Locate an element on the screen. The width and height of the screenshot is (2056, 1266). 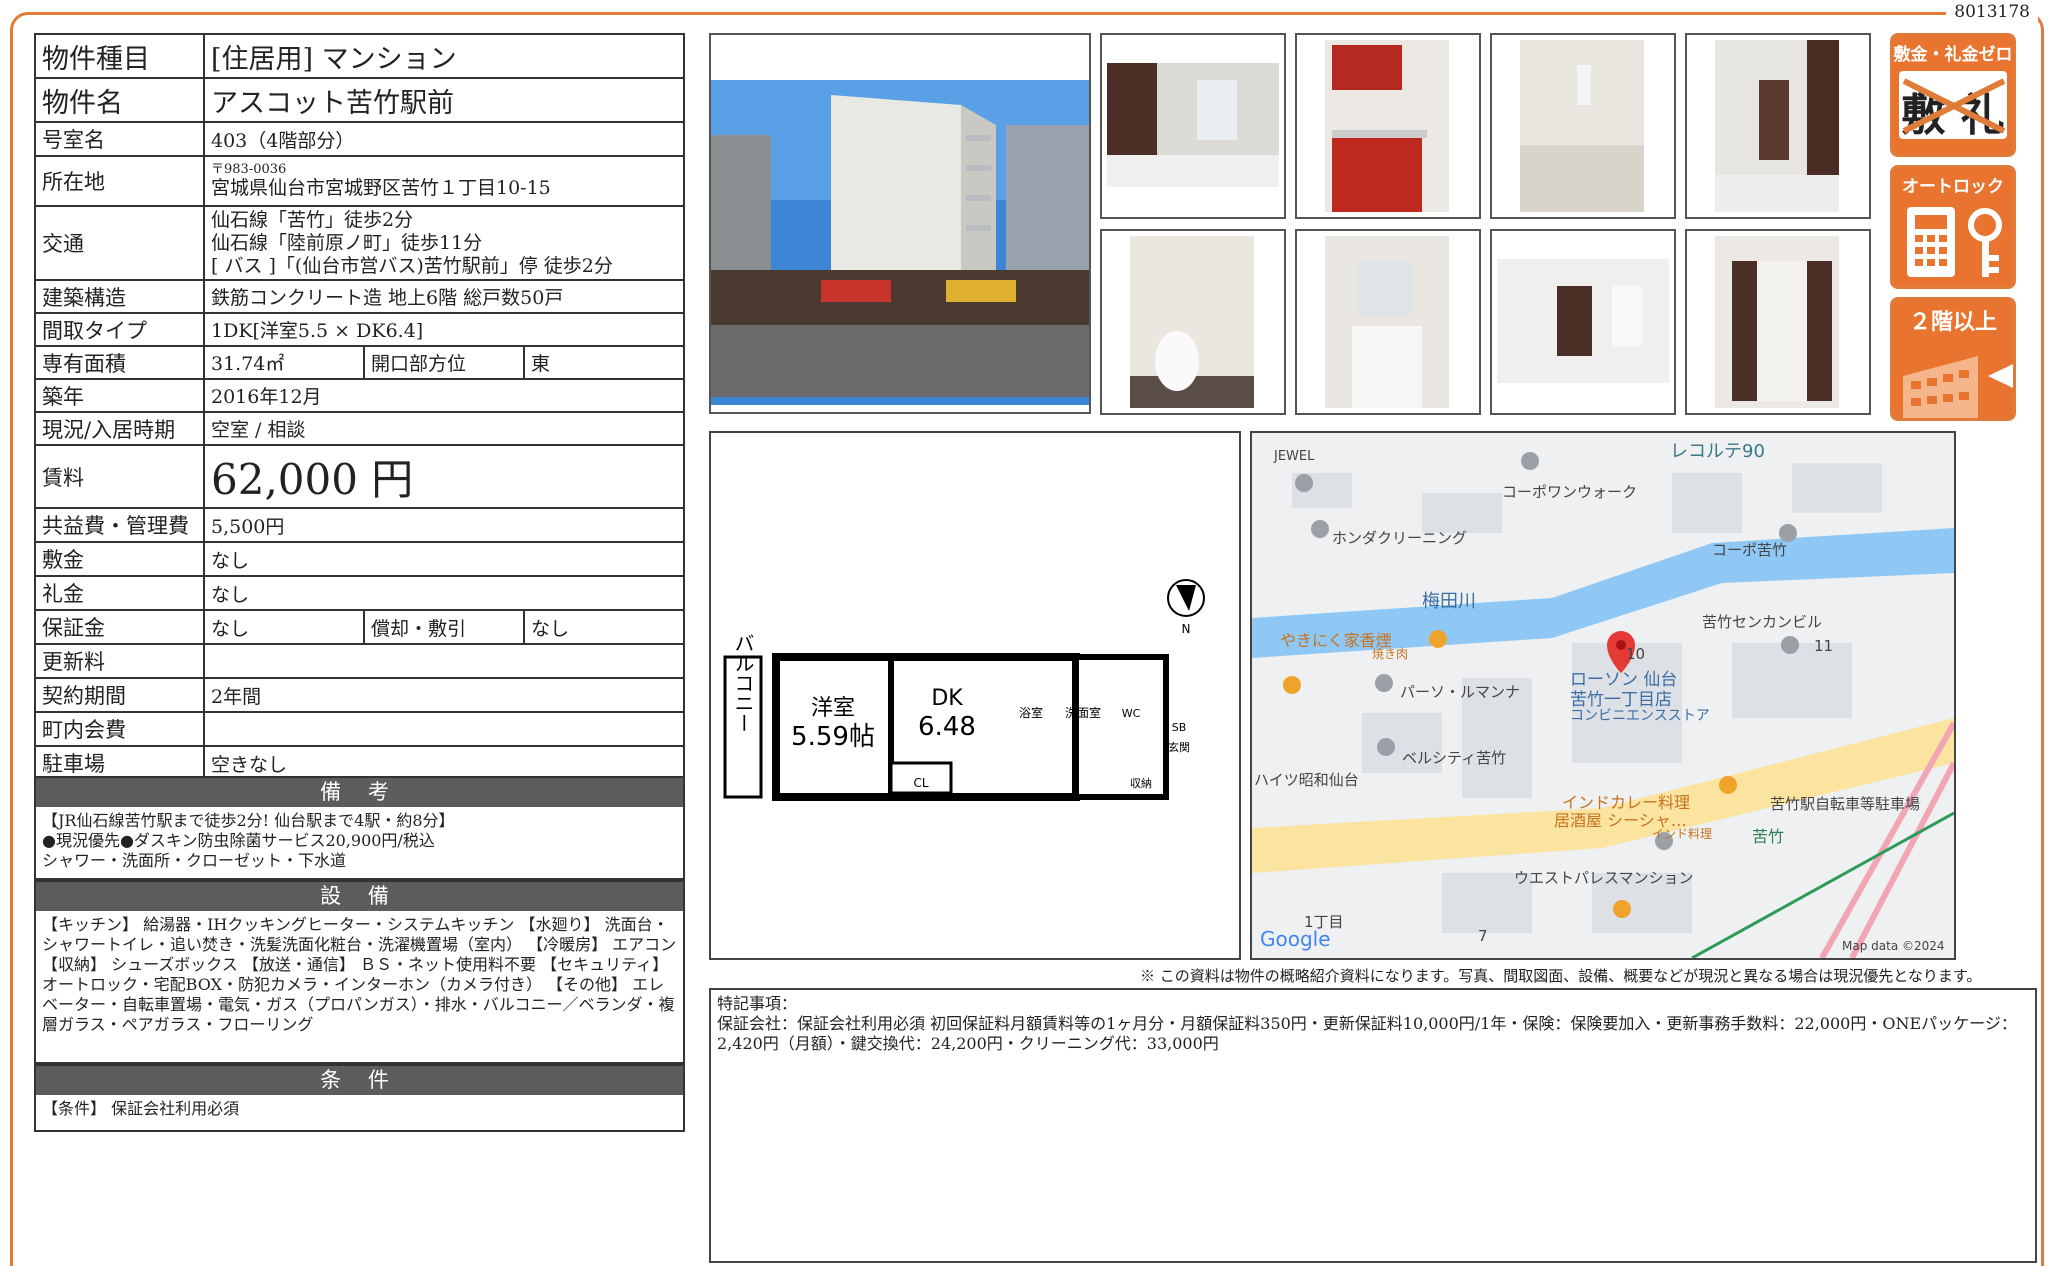
conditions-title: 条 件 is located at coordinates (359, 1080).